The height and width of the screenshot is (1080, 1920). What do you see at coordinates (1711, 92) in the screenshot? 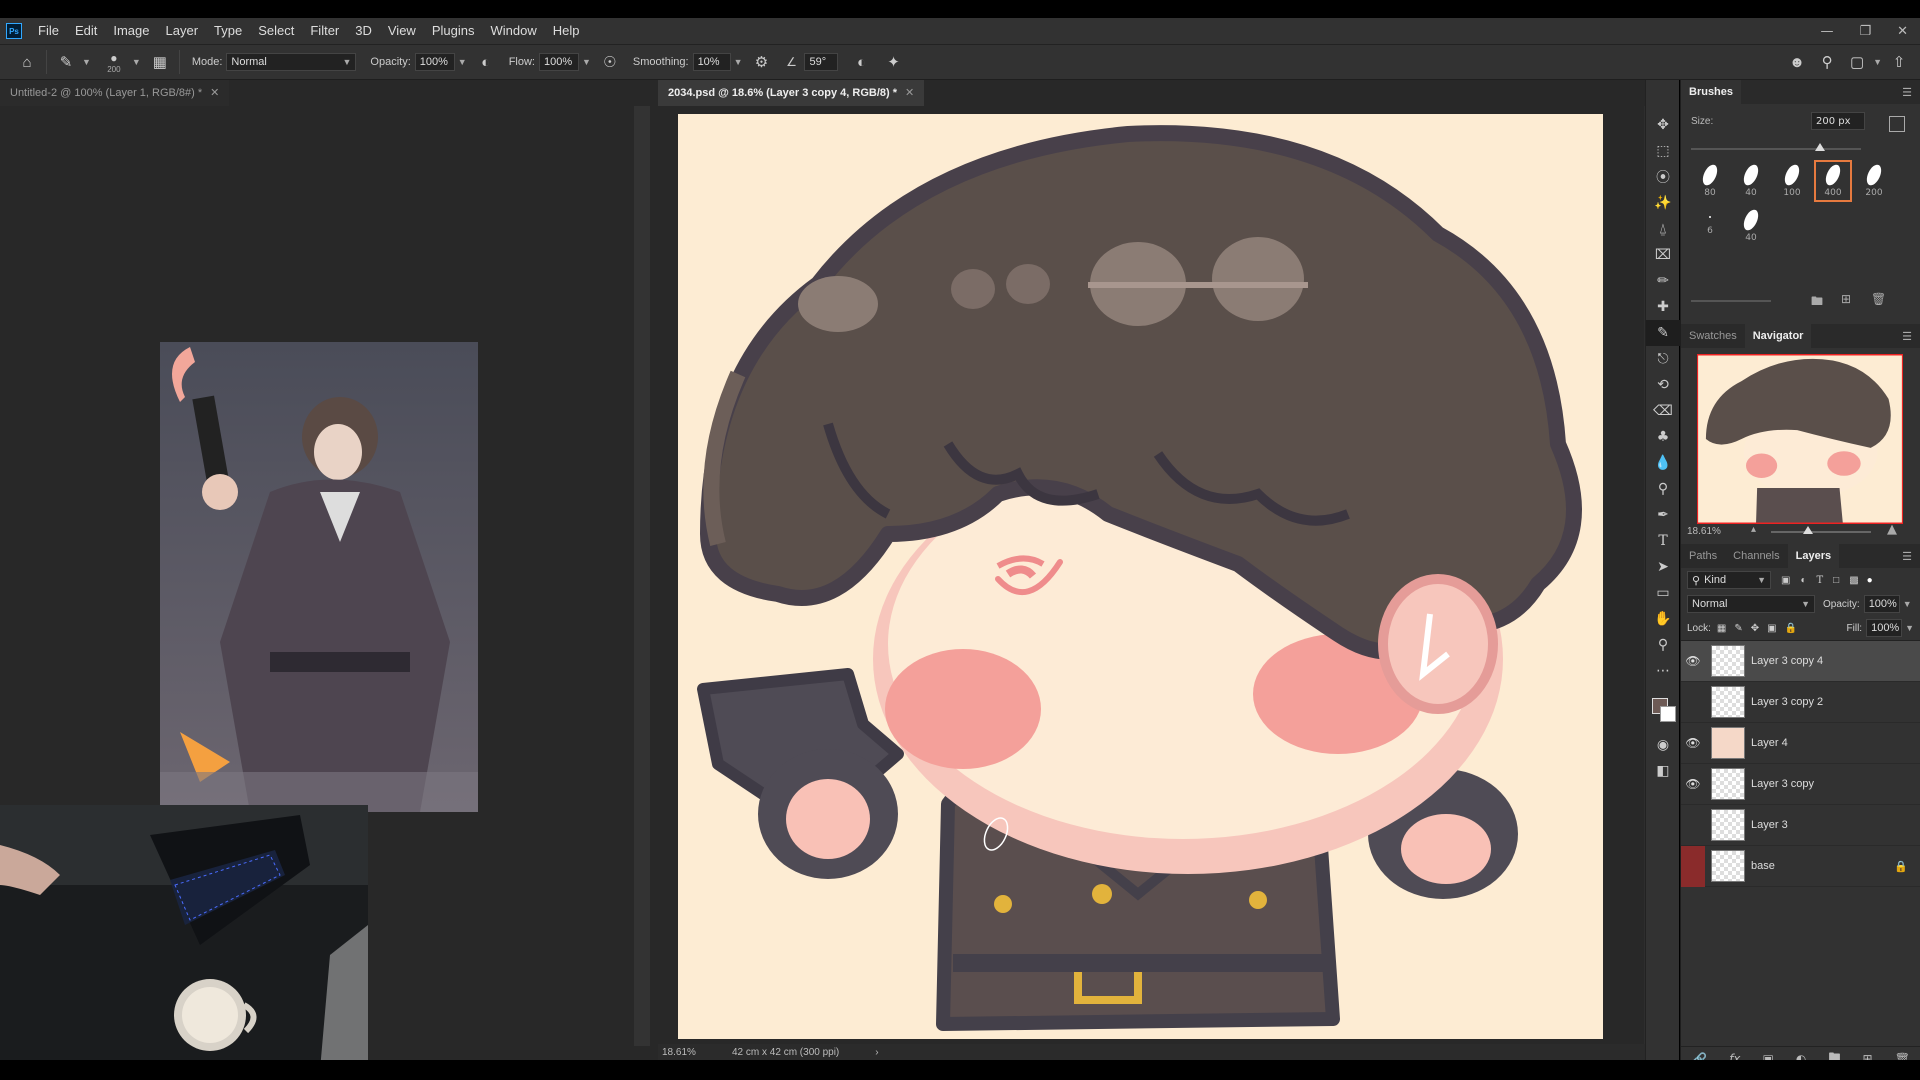
I see `tab-brushes: Brushes` at bounding box center [1711, 92].